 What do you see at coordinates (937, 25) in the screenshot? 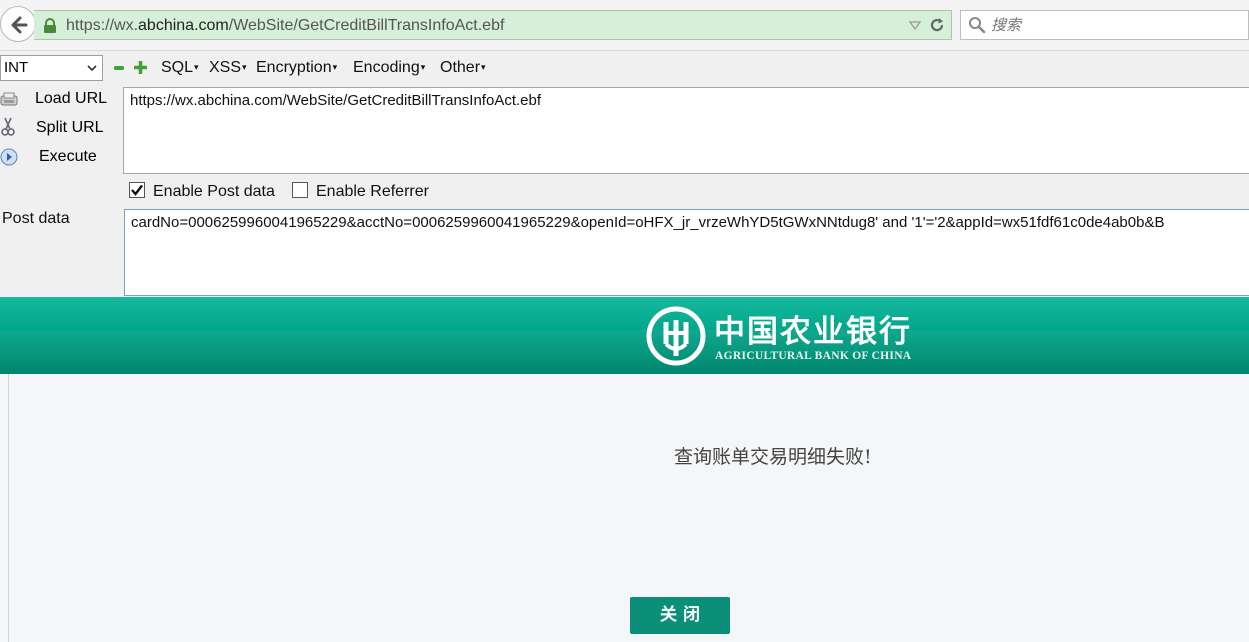
I see `reload-icon` at bounding box center [937, 25].